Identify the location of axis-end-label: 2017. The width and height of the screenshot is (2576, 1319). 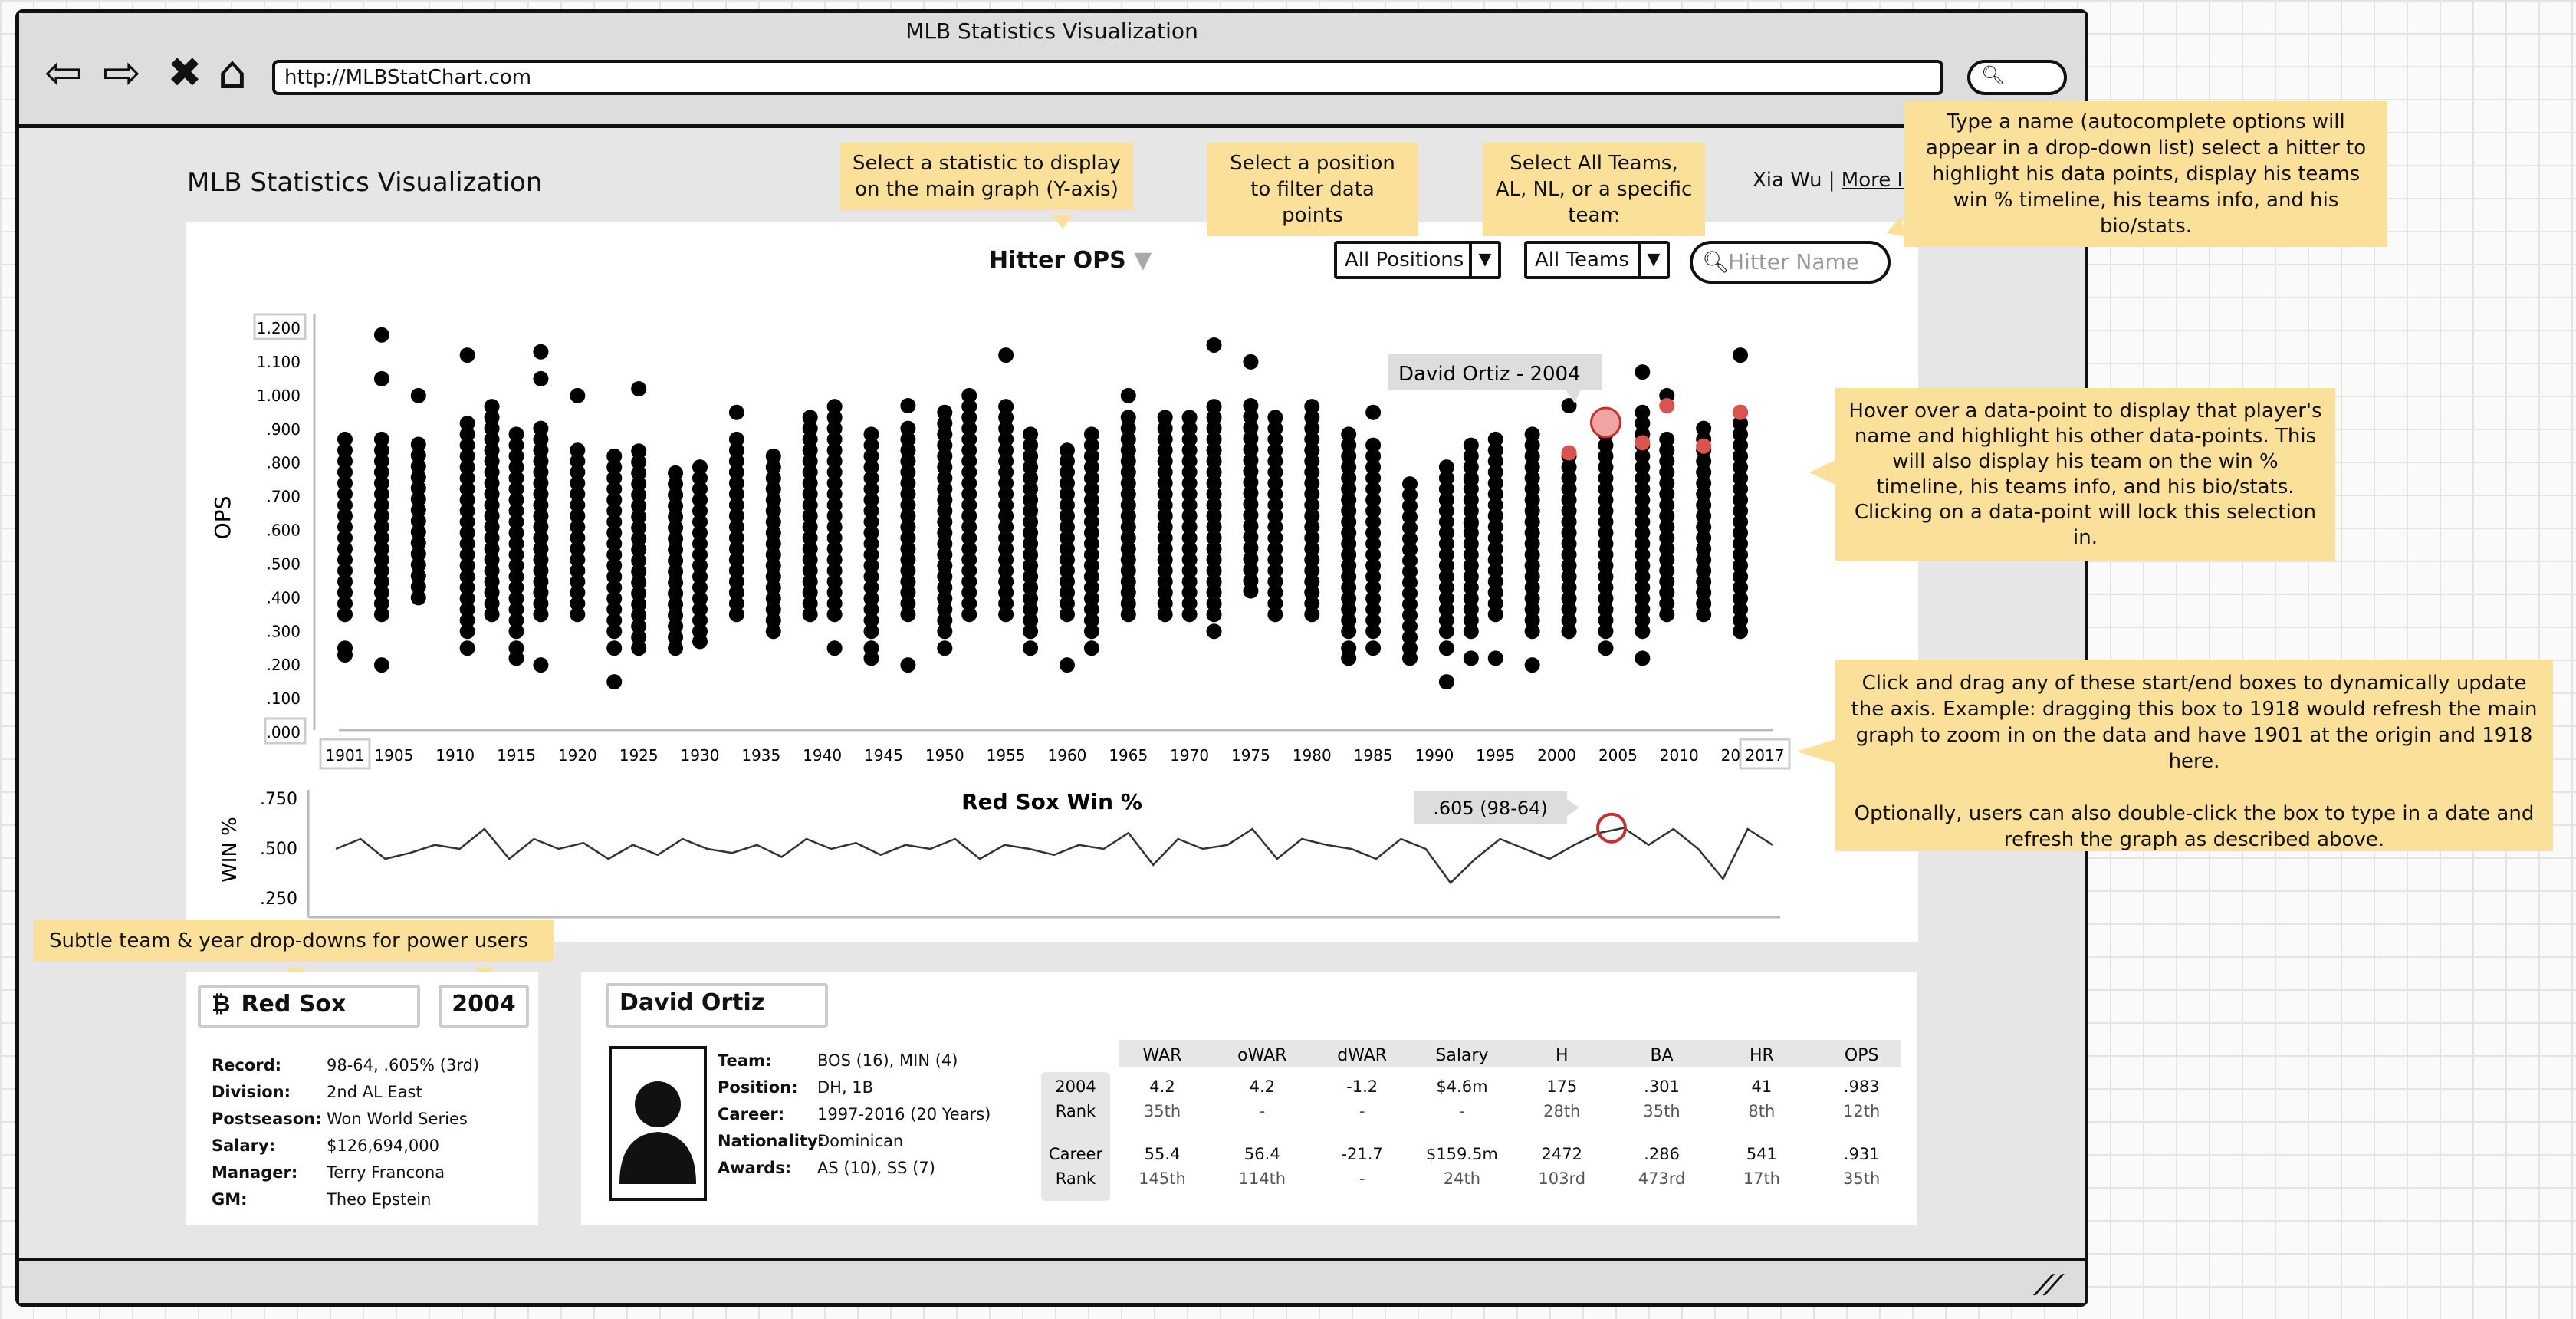
(1766, 755).